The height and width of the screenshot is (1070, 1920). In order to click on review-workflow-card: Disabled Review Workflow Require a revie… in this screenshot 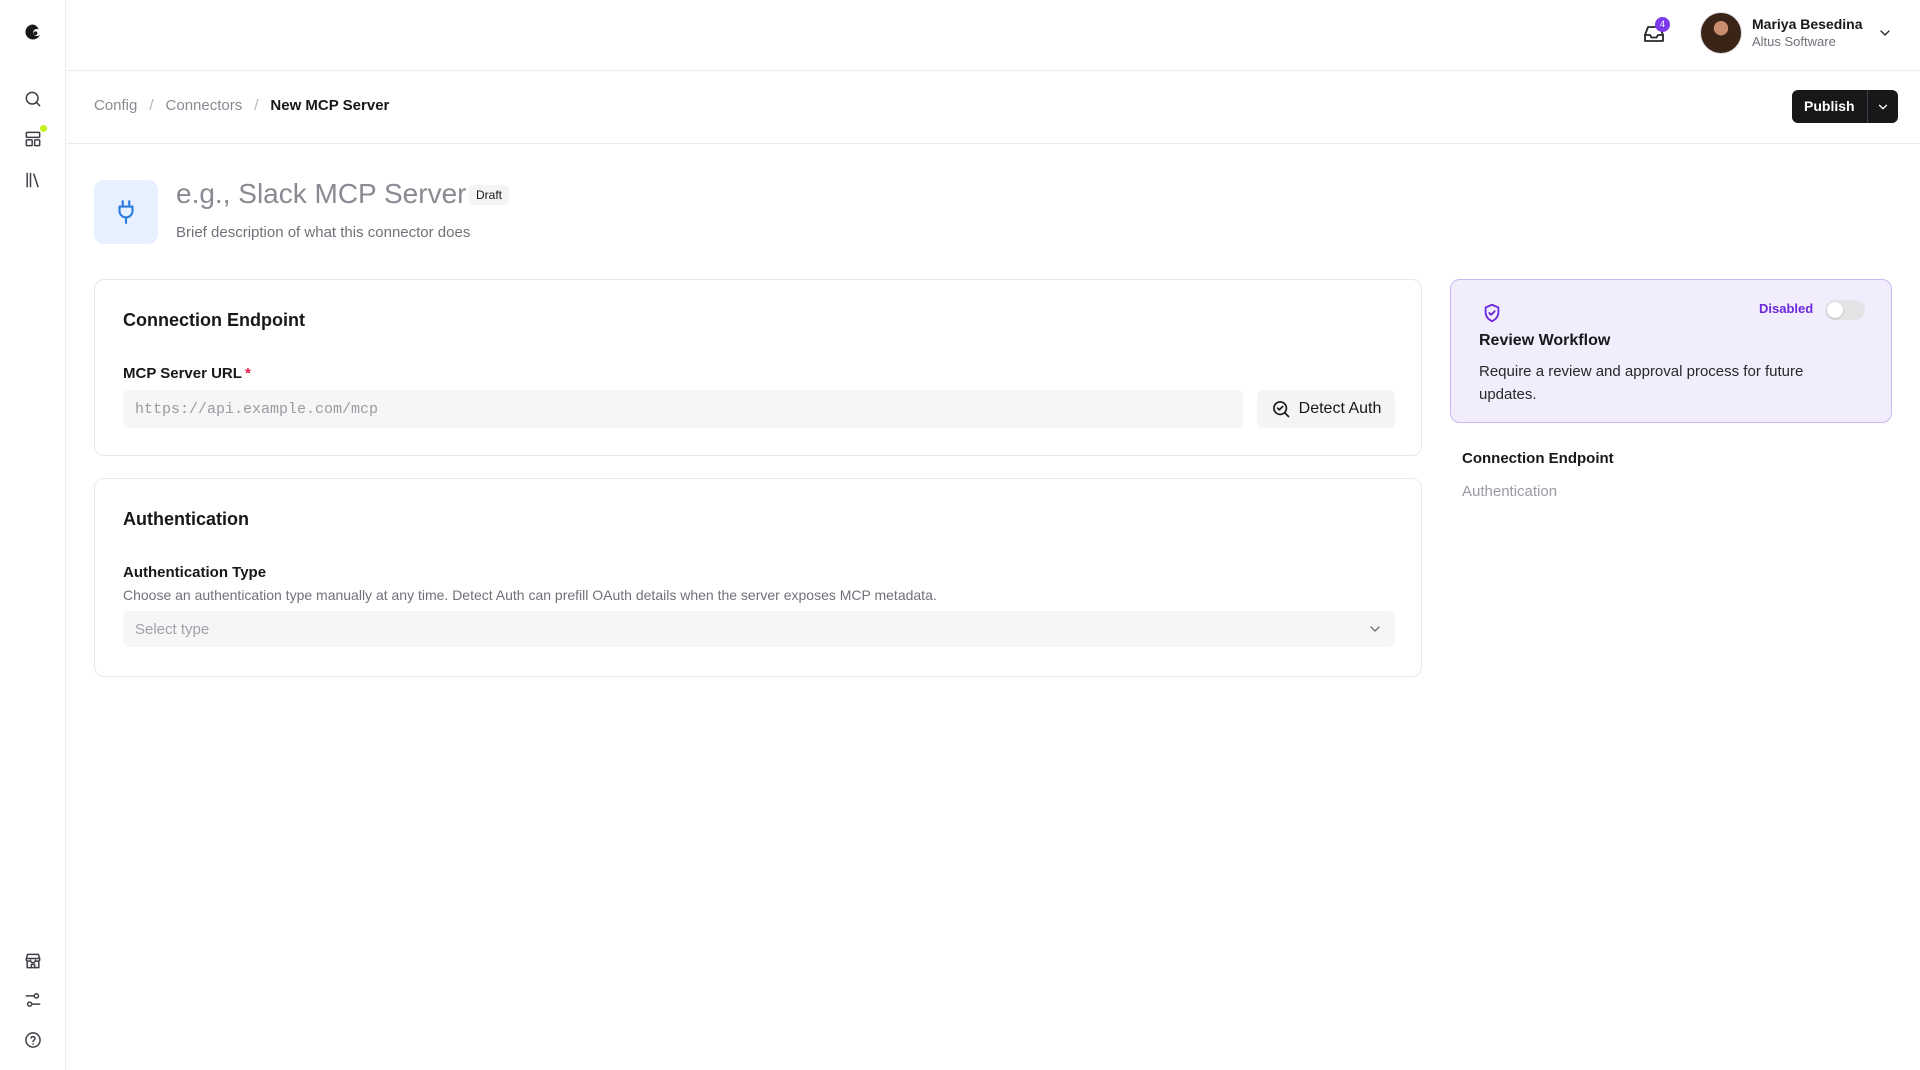, I will do `click(1671, 351)`.